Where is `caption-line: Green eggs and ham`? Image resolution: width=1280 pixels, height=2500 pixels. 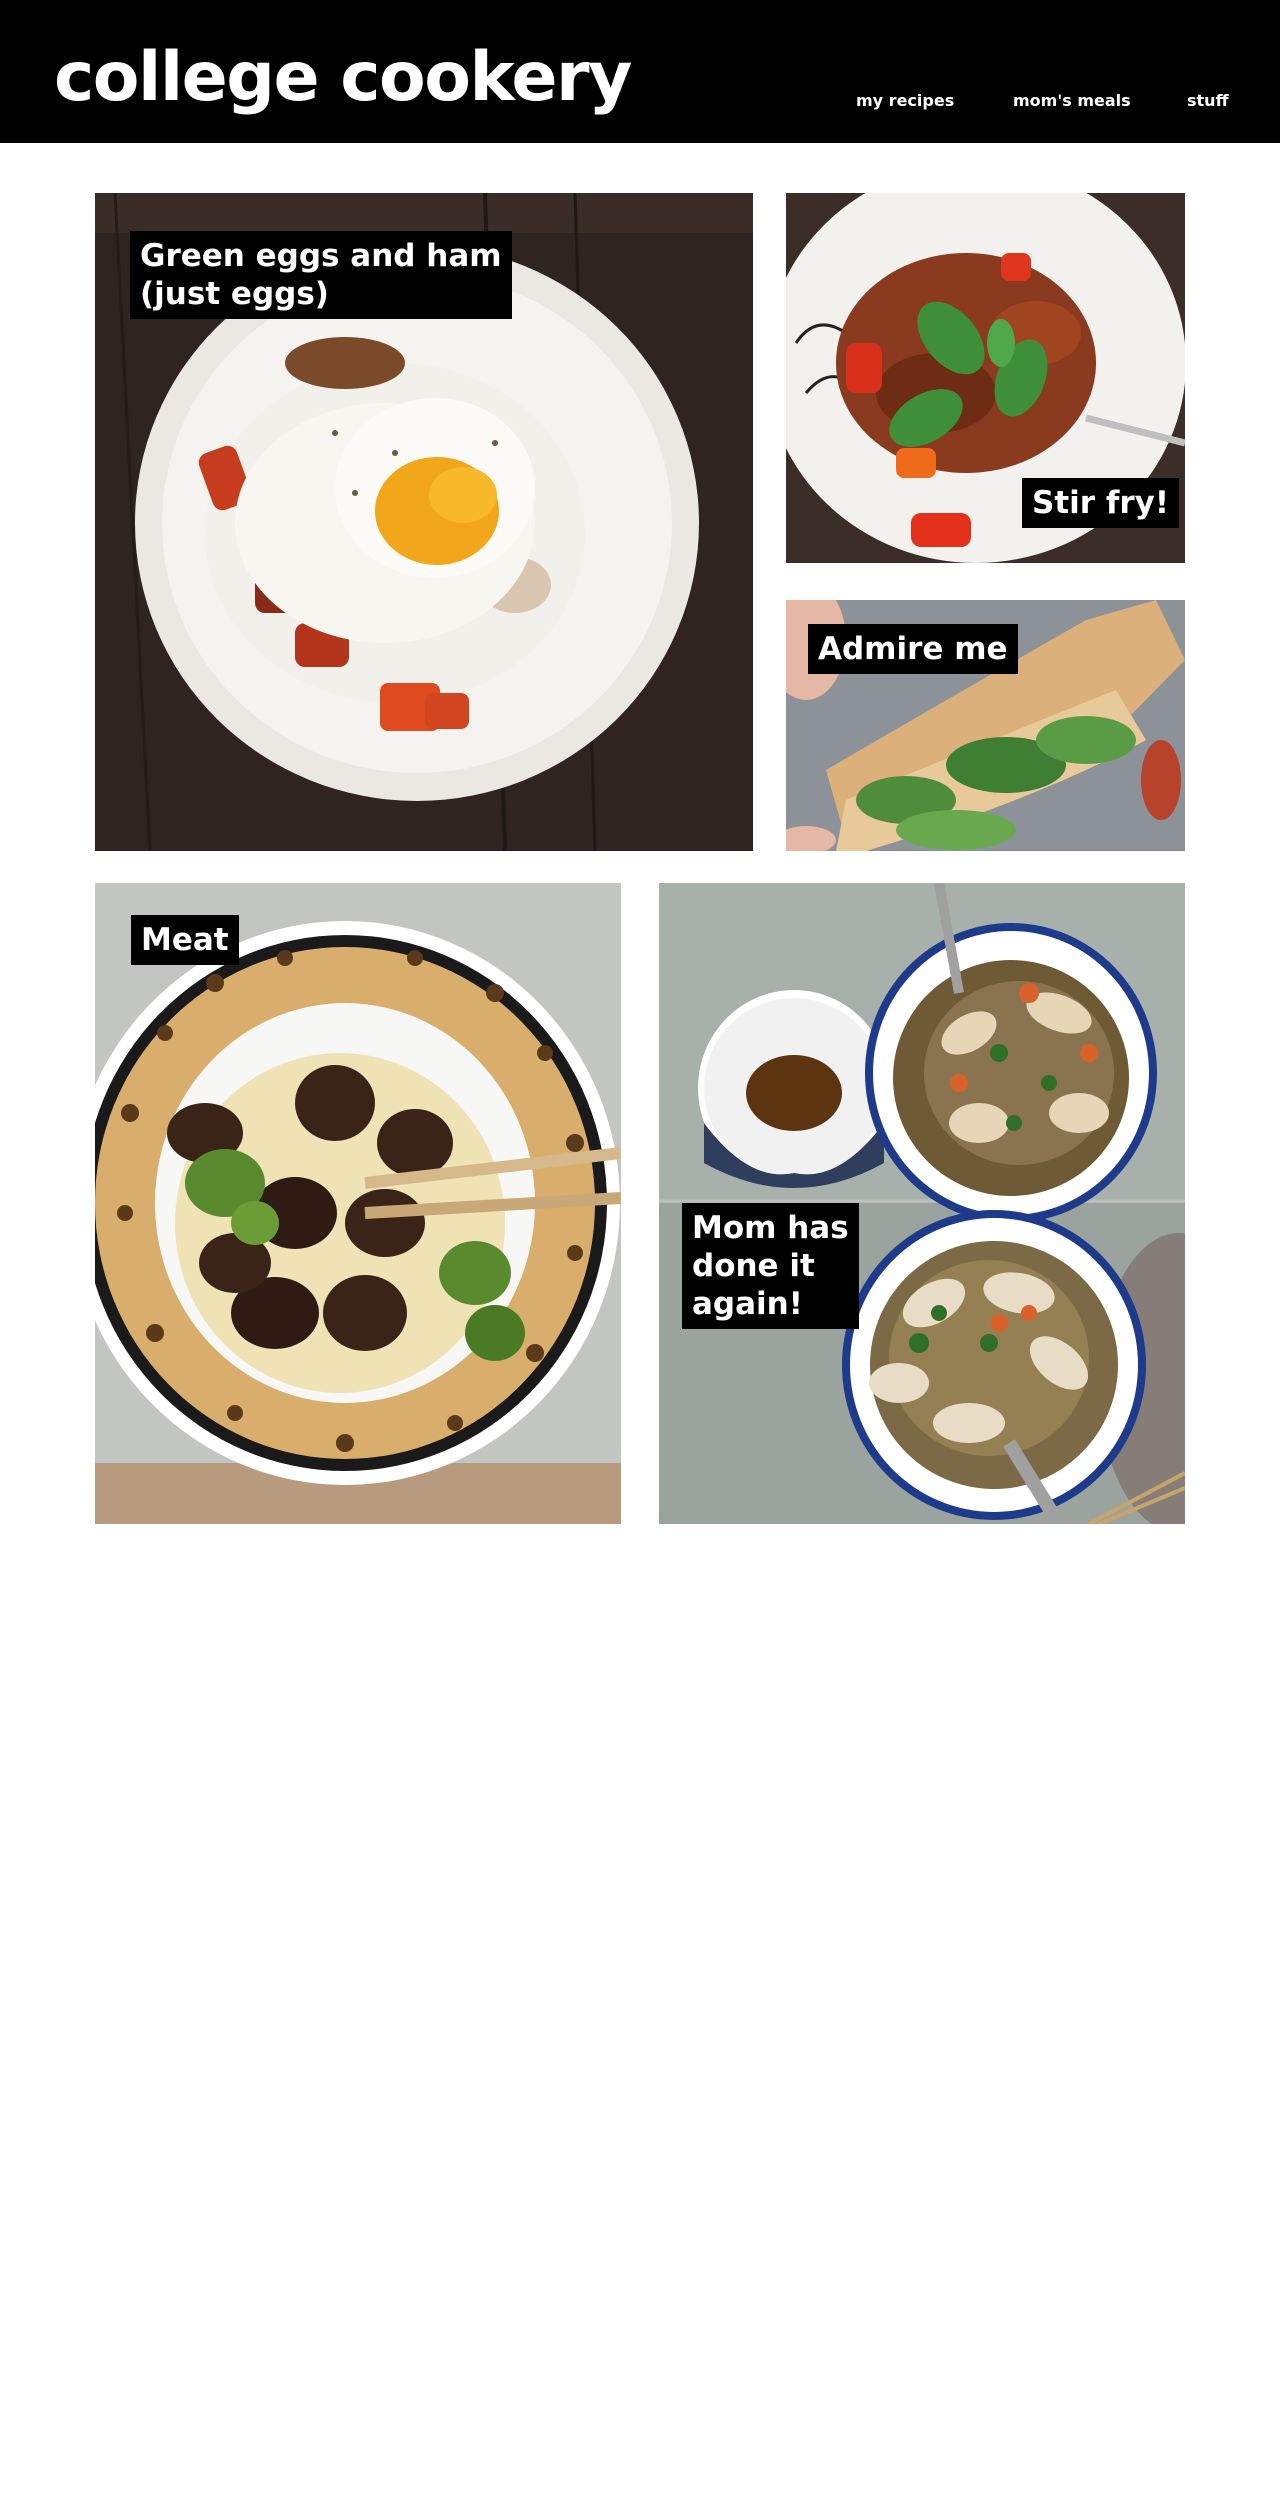
caption-line: Green eggs and ham is located at coordinates (321, 256).